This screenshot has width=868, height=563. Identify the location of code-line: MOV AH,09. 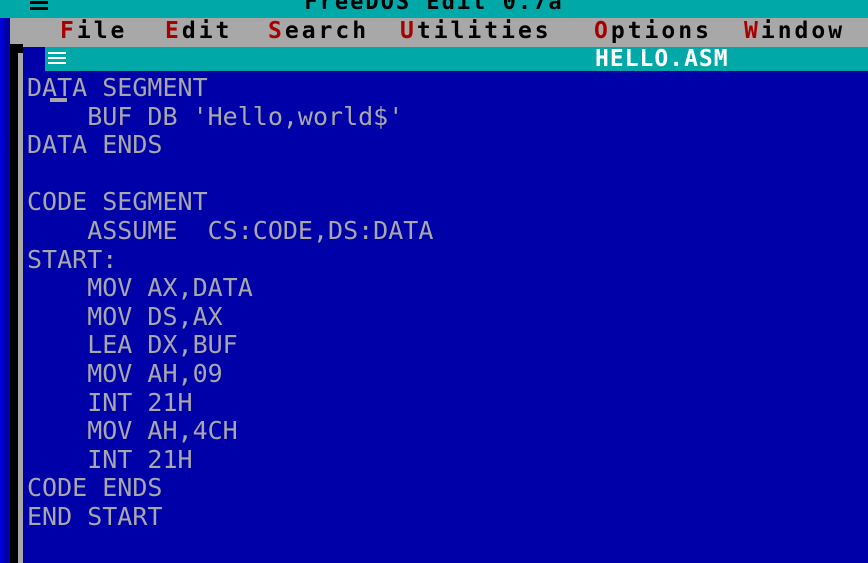
(125, 373).